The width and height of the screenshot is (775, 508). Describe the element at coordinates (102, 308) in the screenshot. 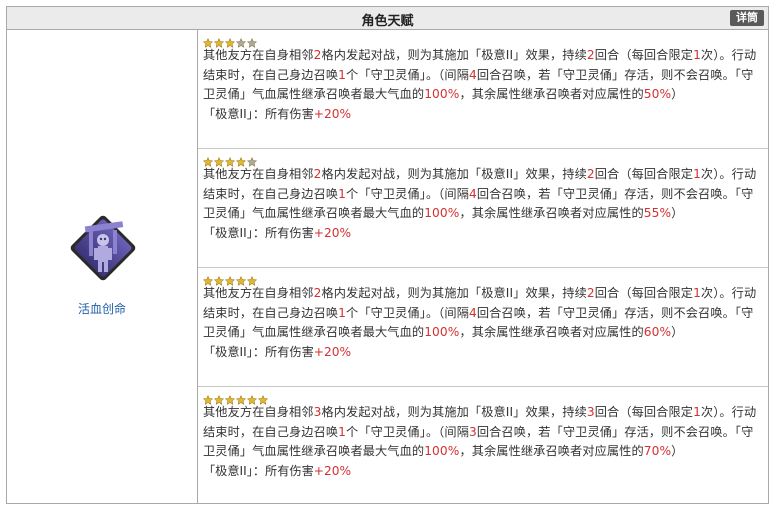

I see `talent-name-link: 活血创命` at that location.